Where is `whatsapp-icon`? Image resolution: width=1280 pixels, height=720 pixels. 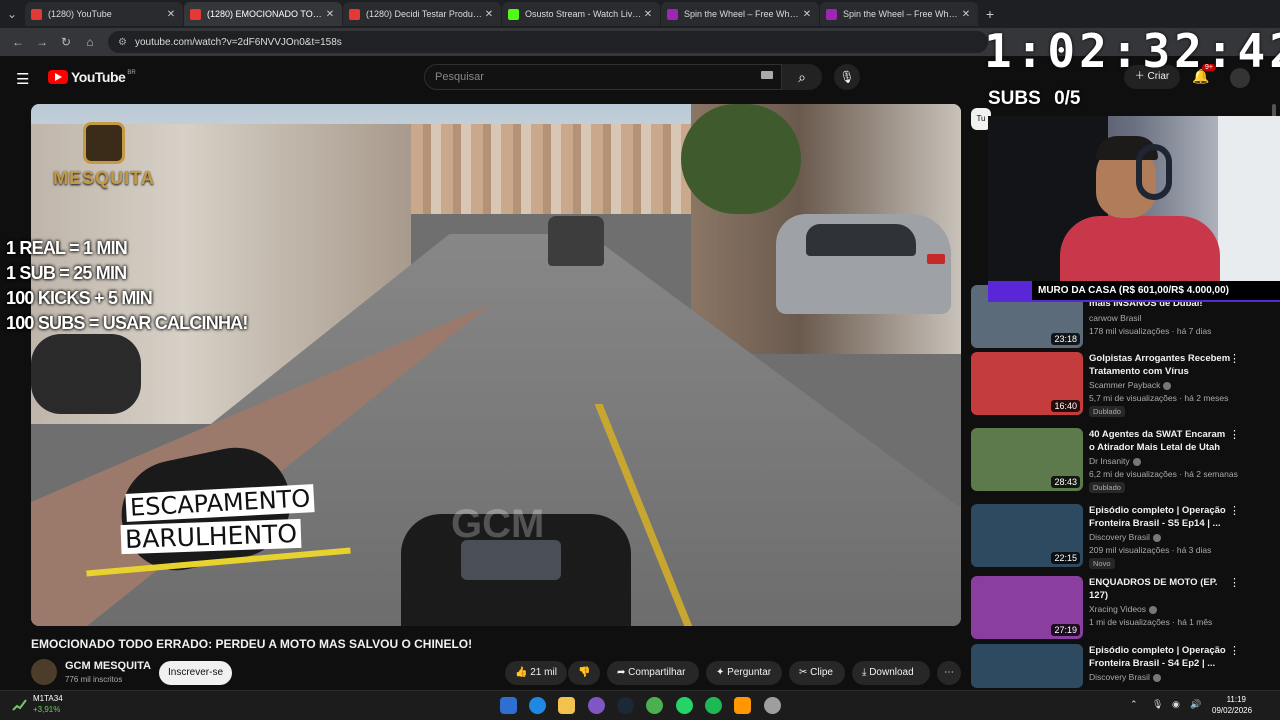 whatsapp-icon is located at coordinates (684, 705).